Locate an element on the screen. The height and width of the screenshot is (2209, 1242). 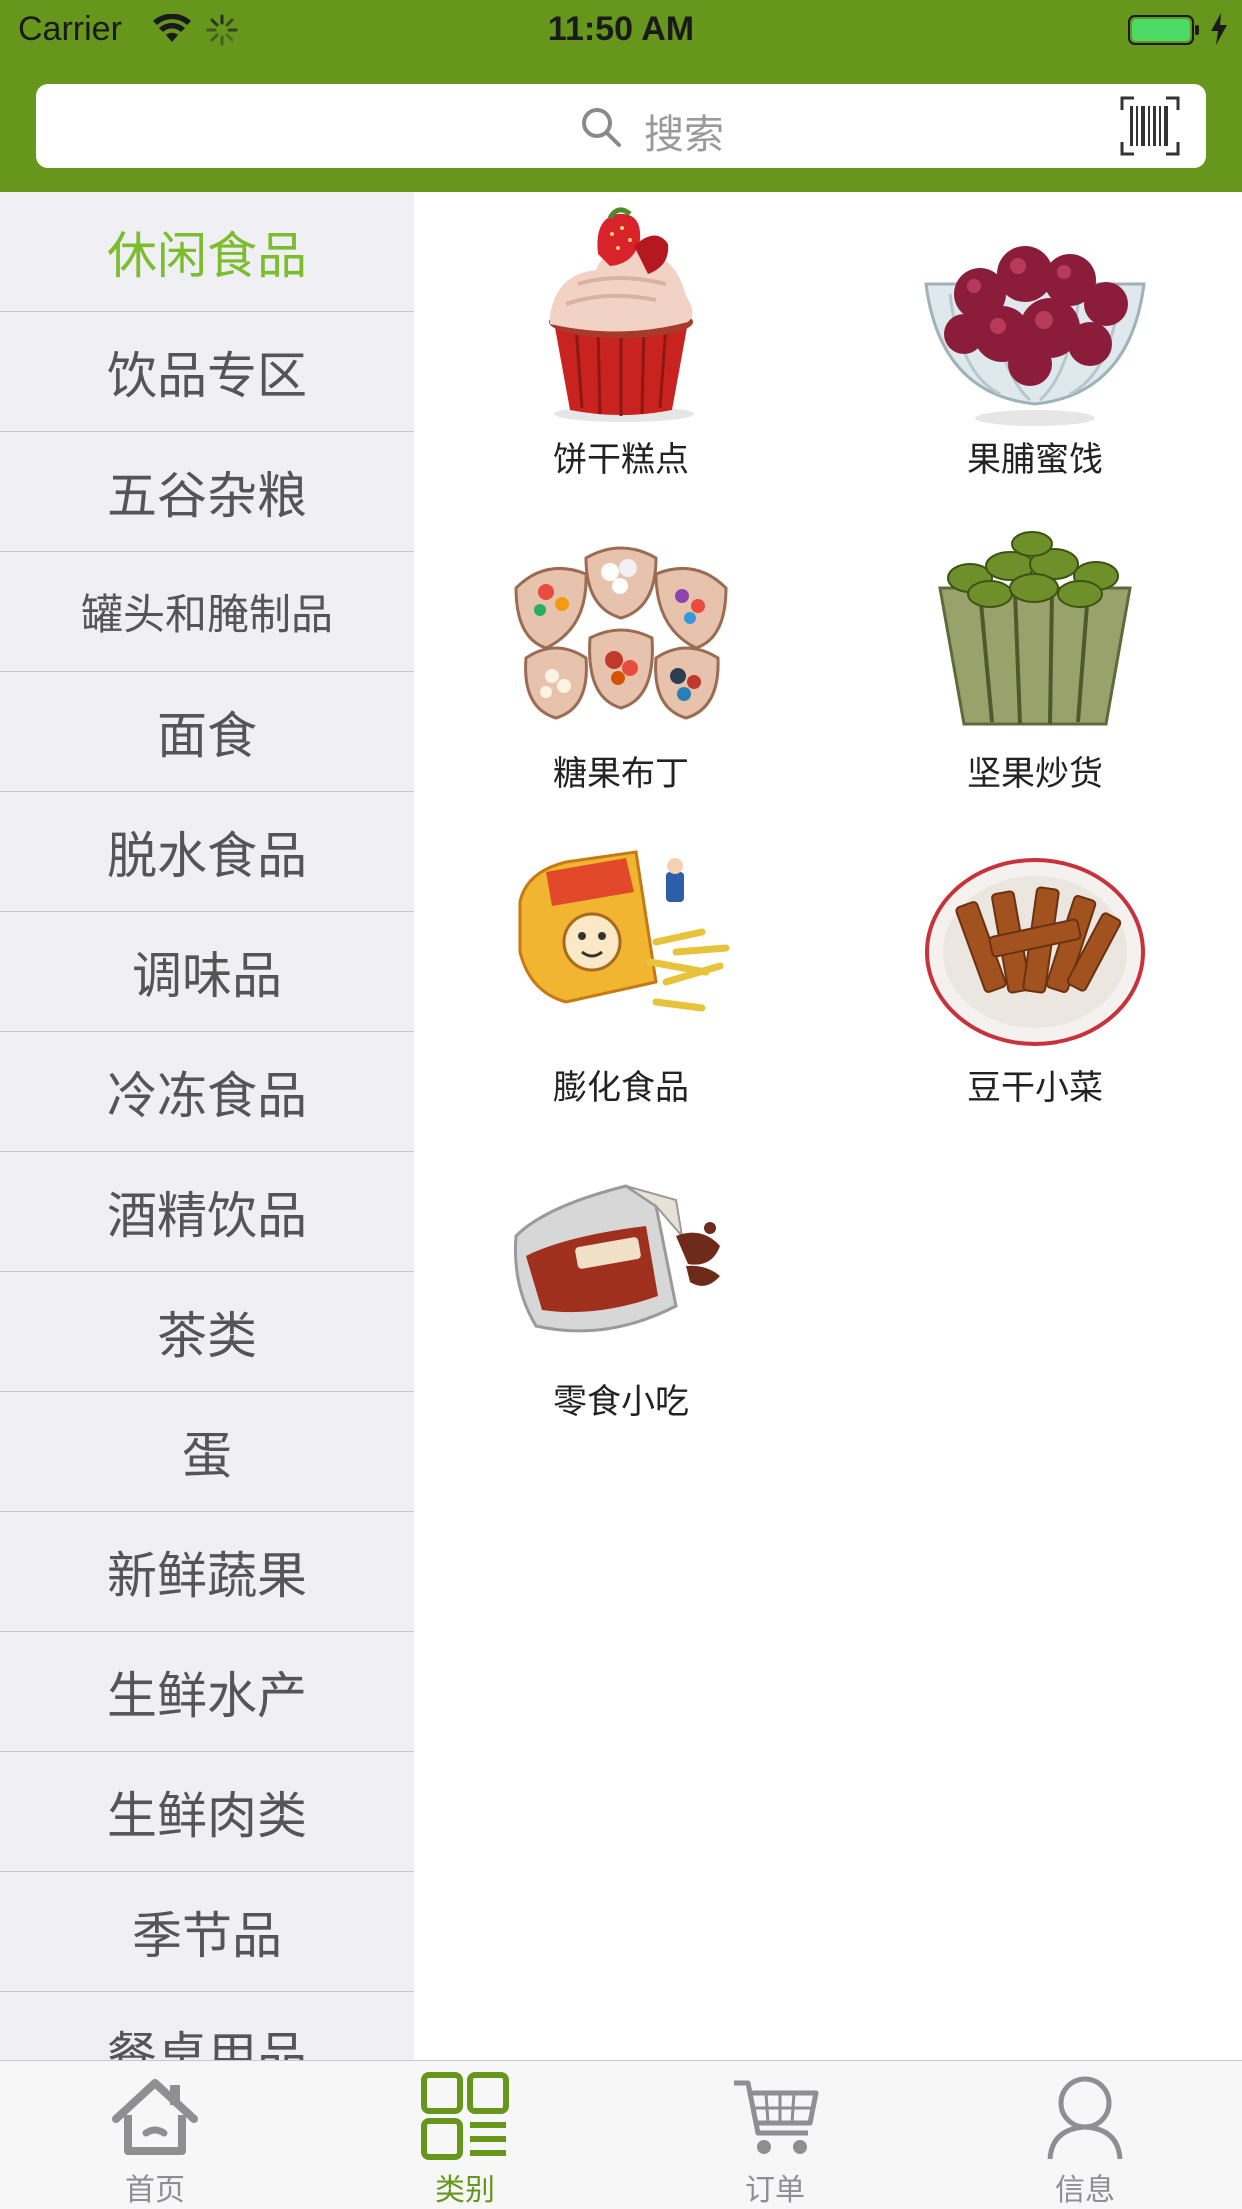
category-item: 茶类 is located at coordinates (207, 1332).